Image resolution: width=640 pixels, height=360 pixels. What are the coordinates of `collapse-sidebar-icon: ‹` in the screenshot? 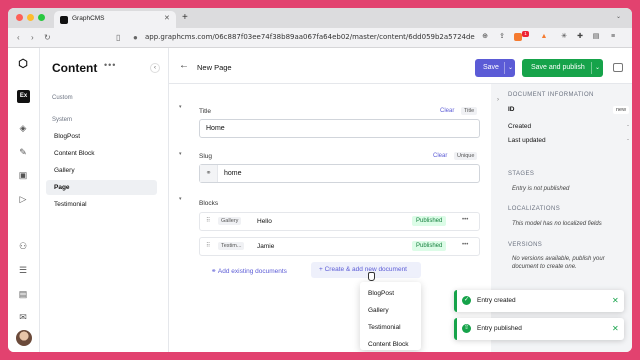 It's located at (155, 68).